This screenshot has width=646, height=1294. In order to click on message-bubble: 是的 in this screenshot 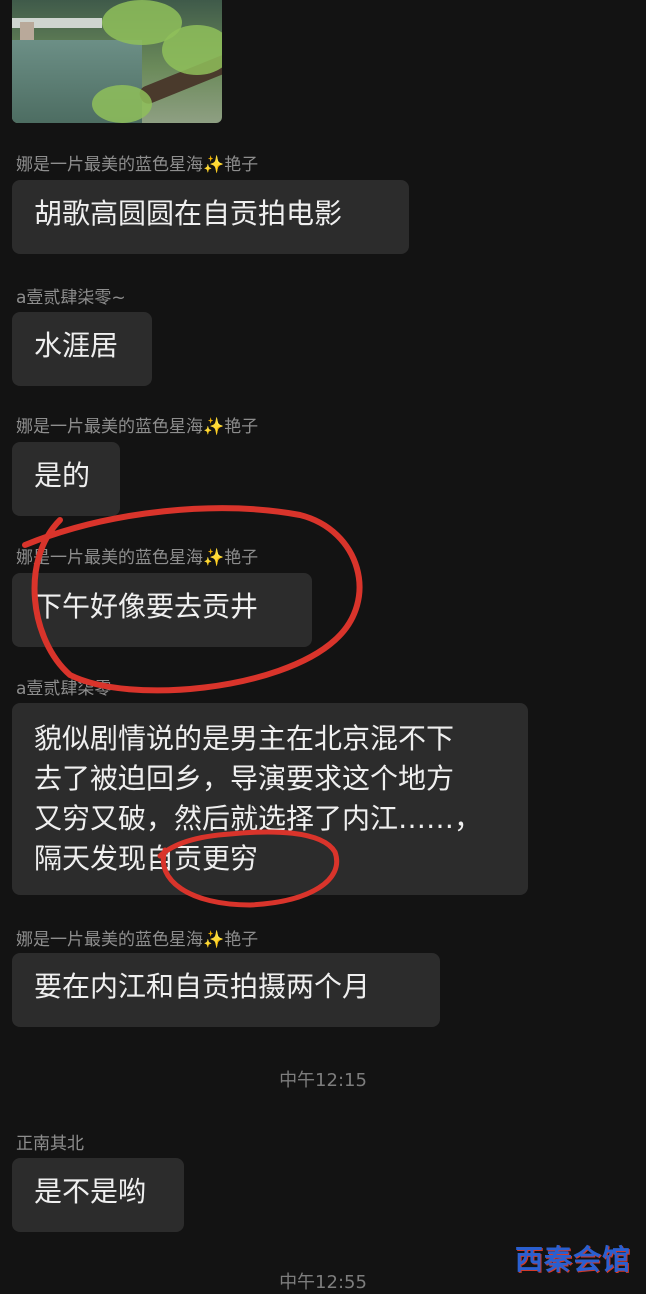, I will do `click(66, 479)`.